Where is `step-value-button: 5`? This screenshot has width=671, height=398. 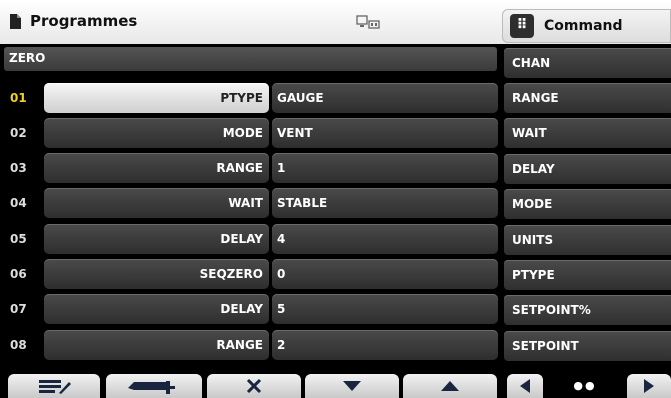 step-value-button: 5 is located at coordinates (385, 309).